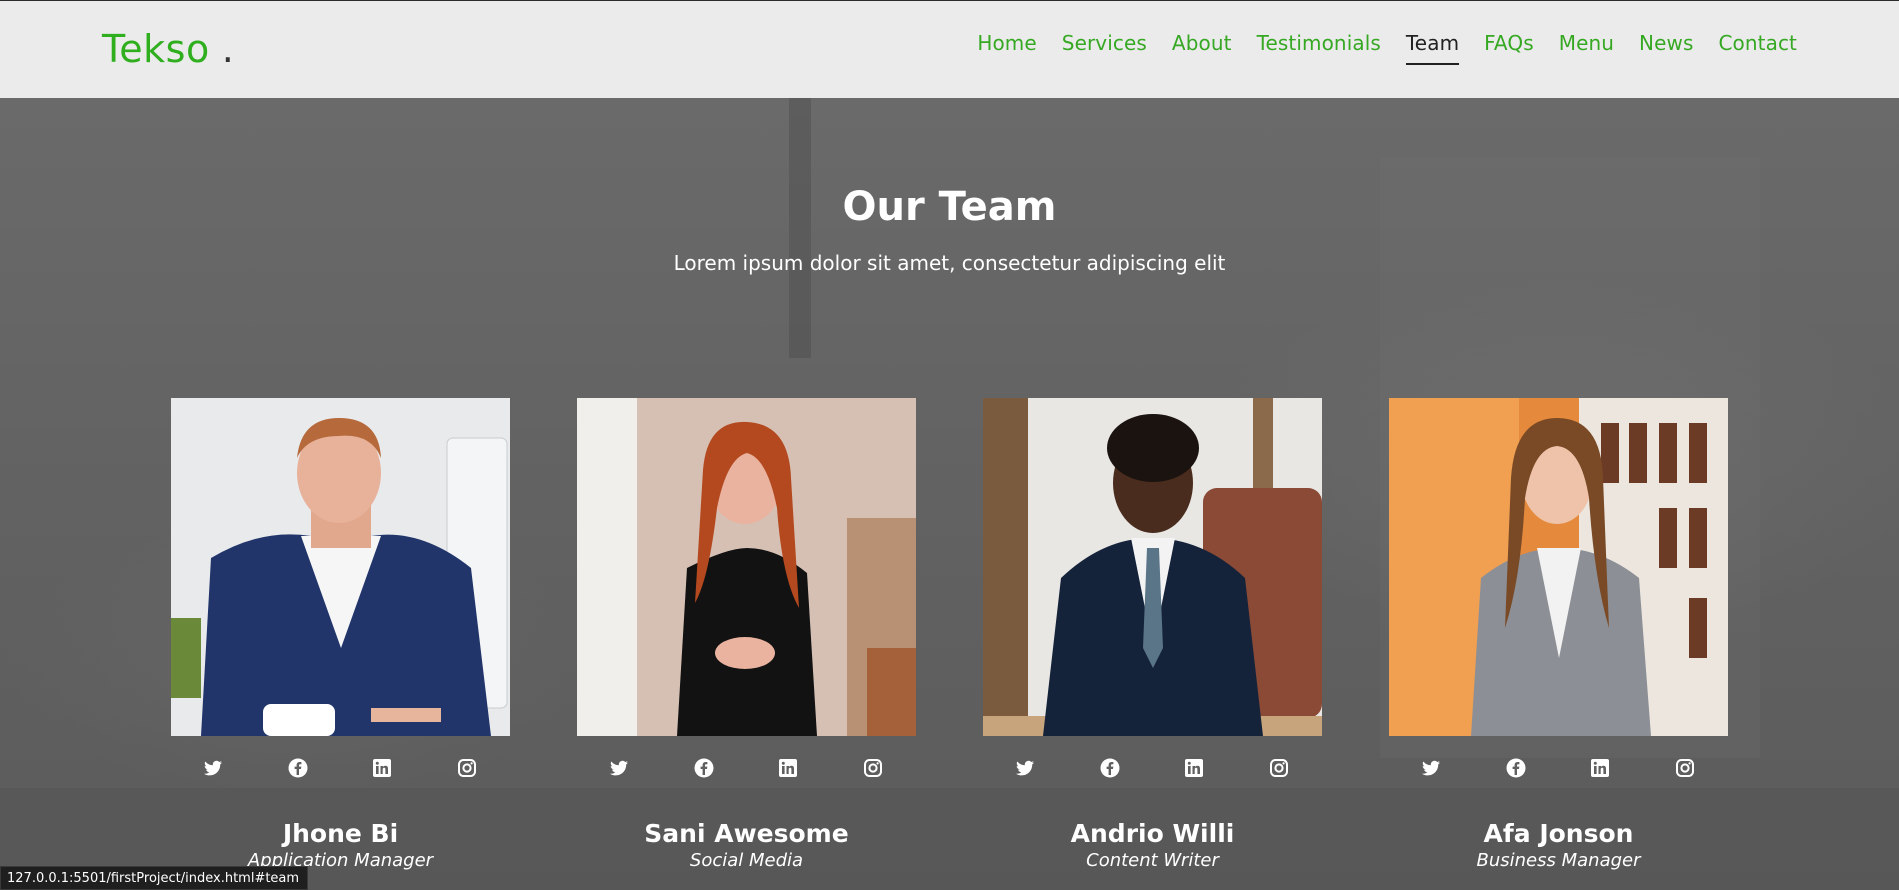 This screenshot has width=1899, height=890. I want to click on nav-link-home: Home, so click(1006, 48).